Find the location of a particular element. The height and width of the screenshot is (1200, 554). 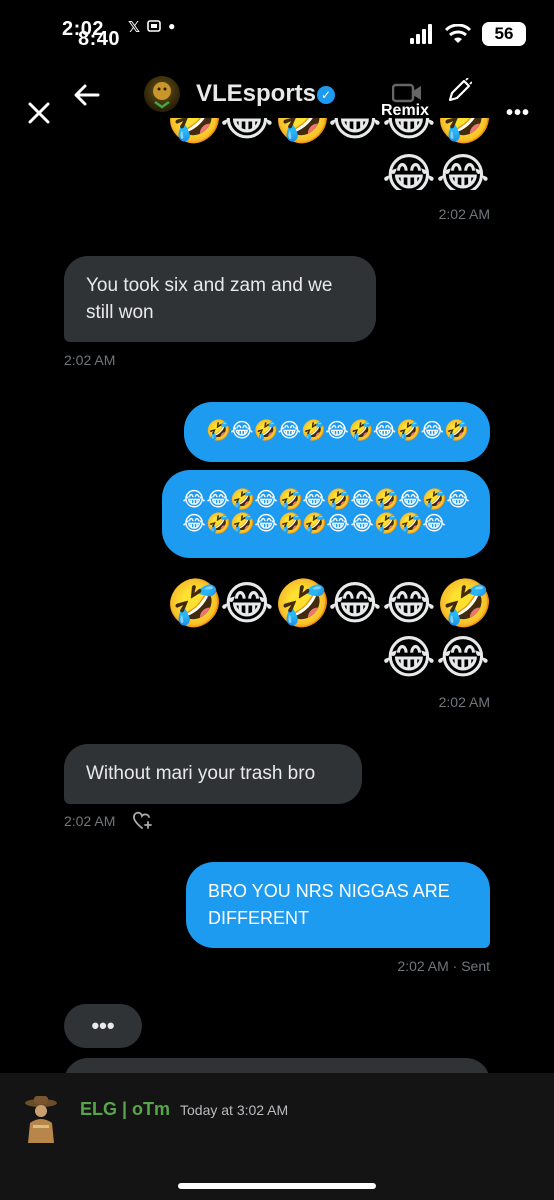

avatar is located at coordinates (162, 94).